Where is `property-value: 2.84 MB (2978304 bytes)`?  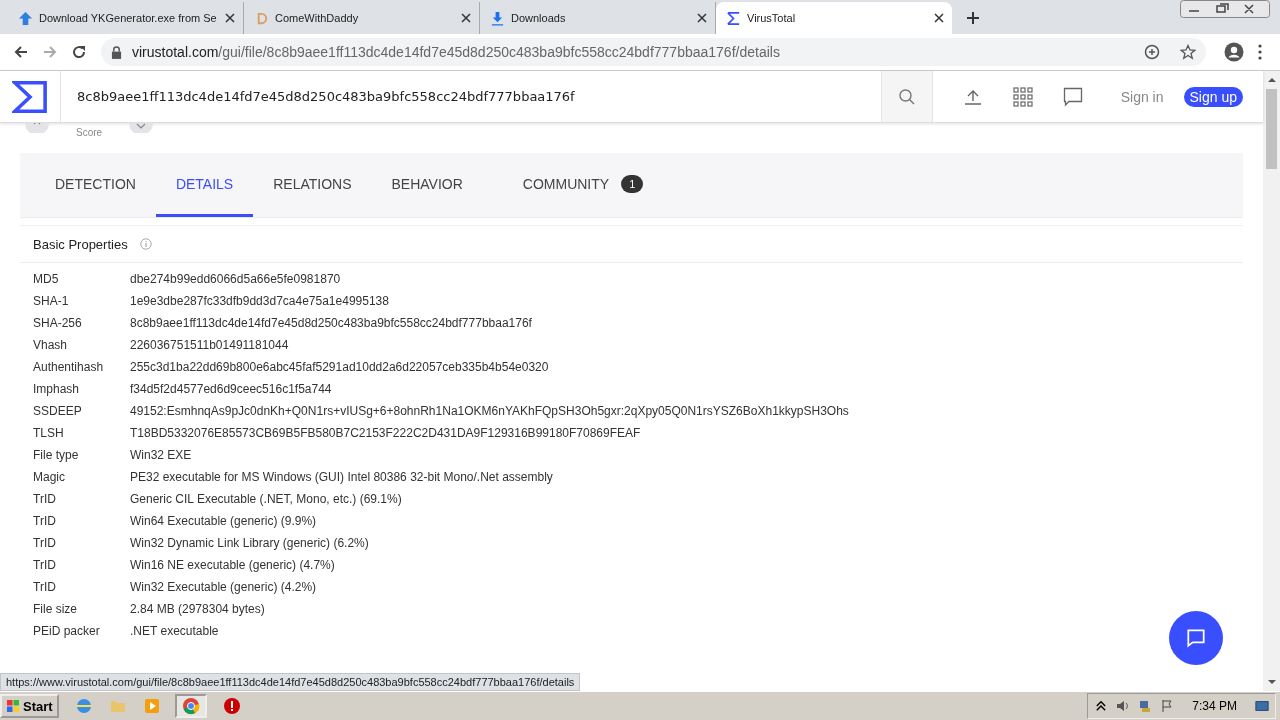 property-value: 2.84 MB (2978304 bytes) is located at coordinates (197, 609).